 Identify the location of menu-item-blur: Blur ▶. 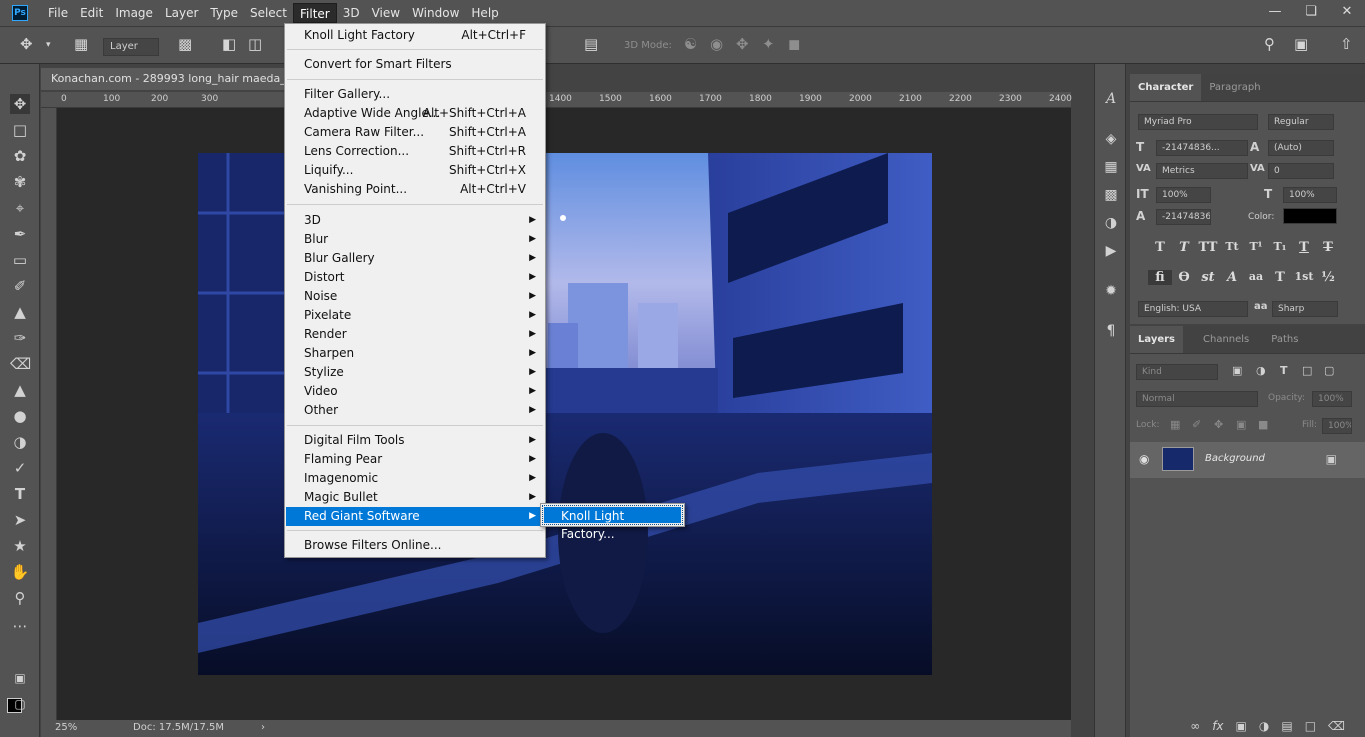
(415, 239).